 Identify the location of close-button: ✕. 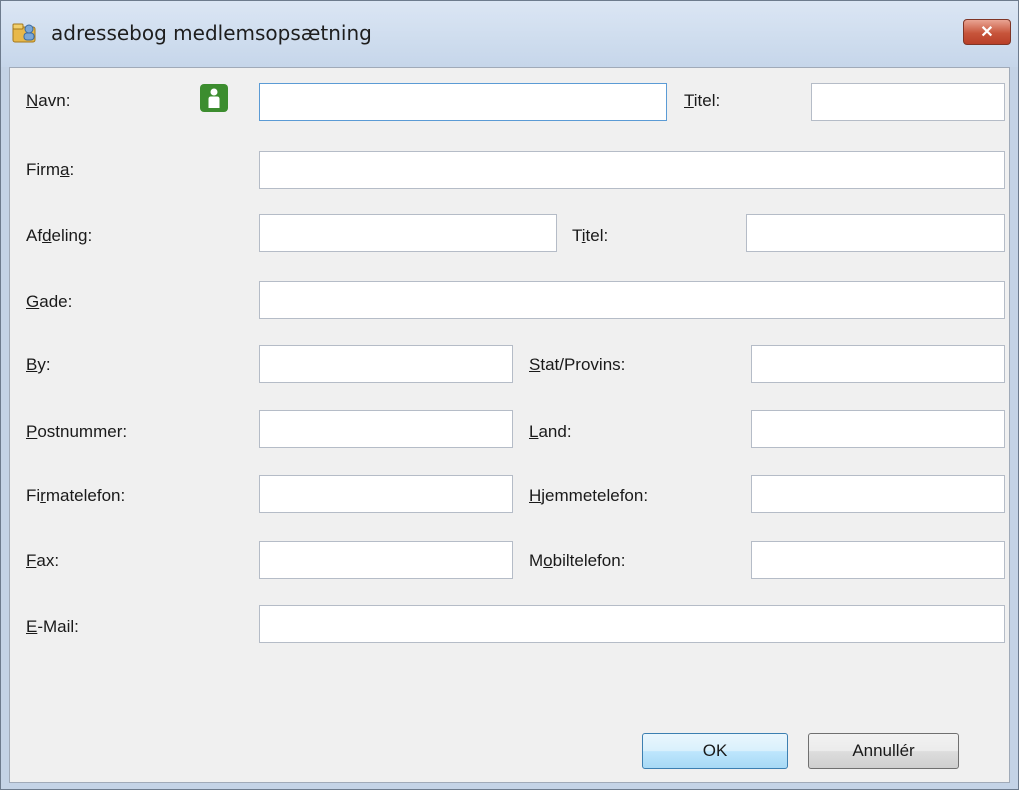
(987, 32).